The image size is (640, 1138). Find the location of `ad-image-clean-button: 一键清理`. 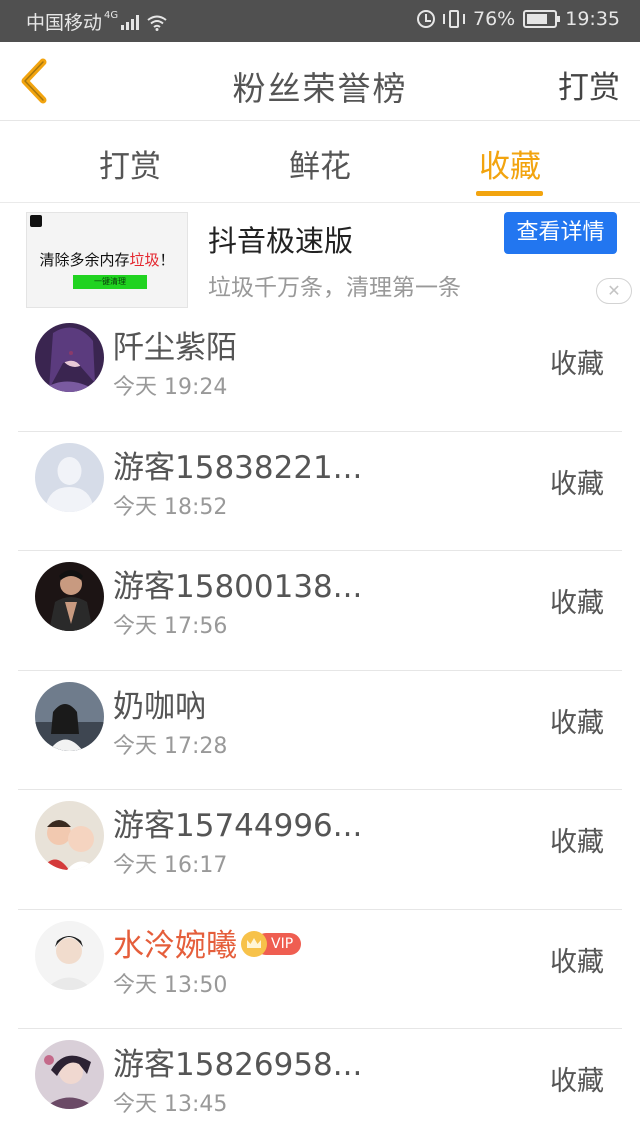

ad-image-clean-button: 一键清理 is located at coordinates (110, 282).